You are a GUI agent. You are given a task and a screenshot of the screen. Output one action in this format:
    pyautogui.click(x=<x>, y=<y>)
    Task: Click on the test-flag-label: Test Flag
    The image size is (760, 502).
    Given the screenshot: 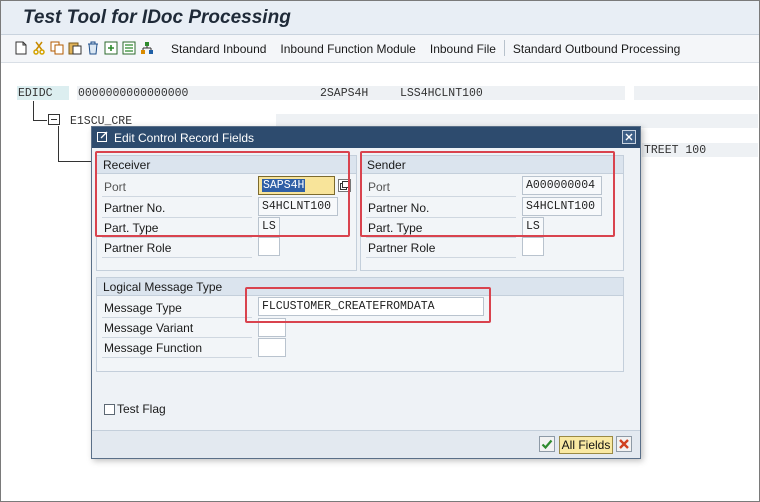 What is the action you would take?
    pyautogui.click(x=141, y=409)
    